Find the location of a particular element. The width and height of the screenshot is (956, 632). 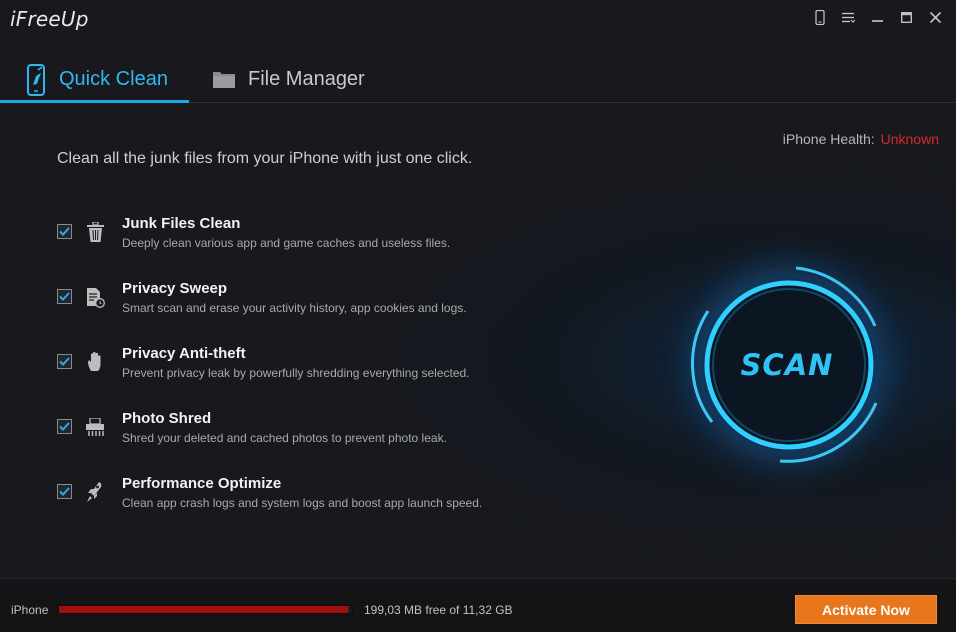

feature-title: Privacy Sweep is located at coordinates (175, 288).